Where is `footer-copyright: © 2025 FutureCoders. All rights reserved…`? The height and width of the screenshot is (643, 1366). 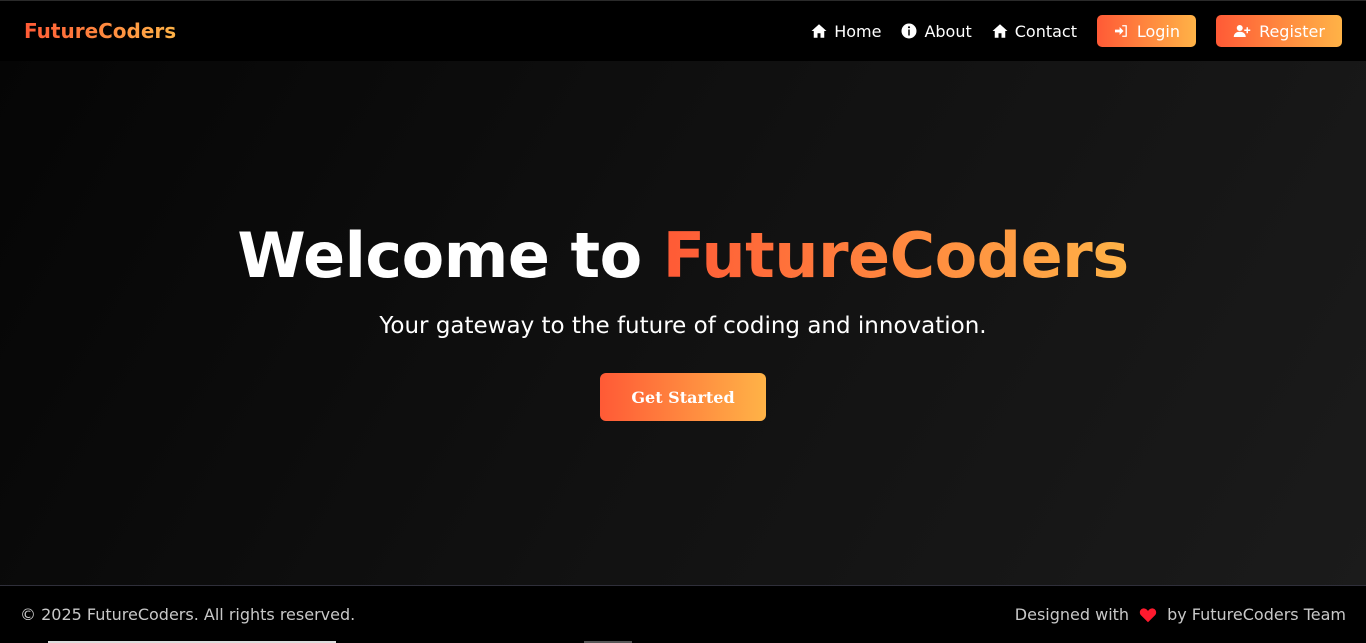
footer-copyright: © 2025 FutureCoders. All rights reserved… is located at coordinates (188, 614).